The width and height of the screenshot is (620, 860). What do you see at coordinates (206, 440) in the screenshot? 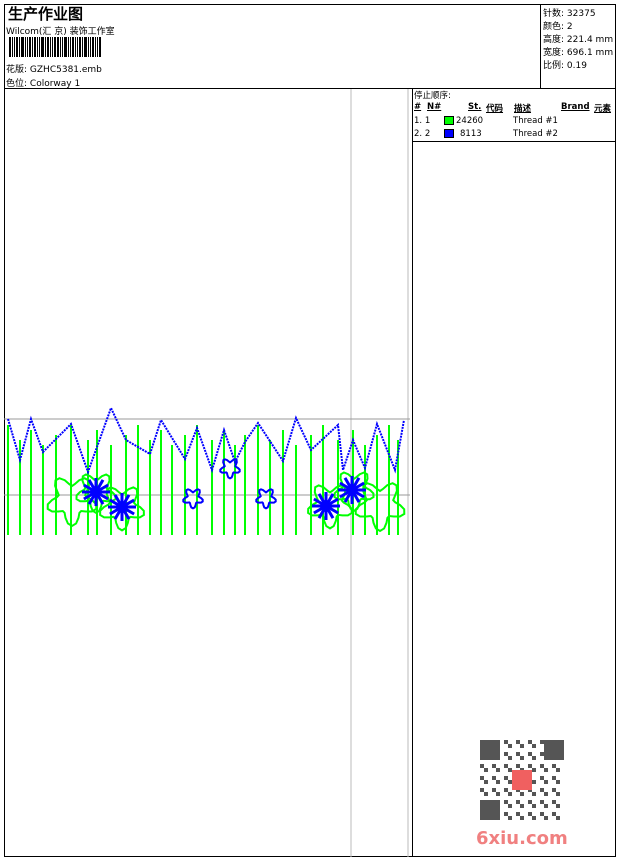
I see `thread2-zigzag` at bounding box center [206, 440].